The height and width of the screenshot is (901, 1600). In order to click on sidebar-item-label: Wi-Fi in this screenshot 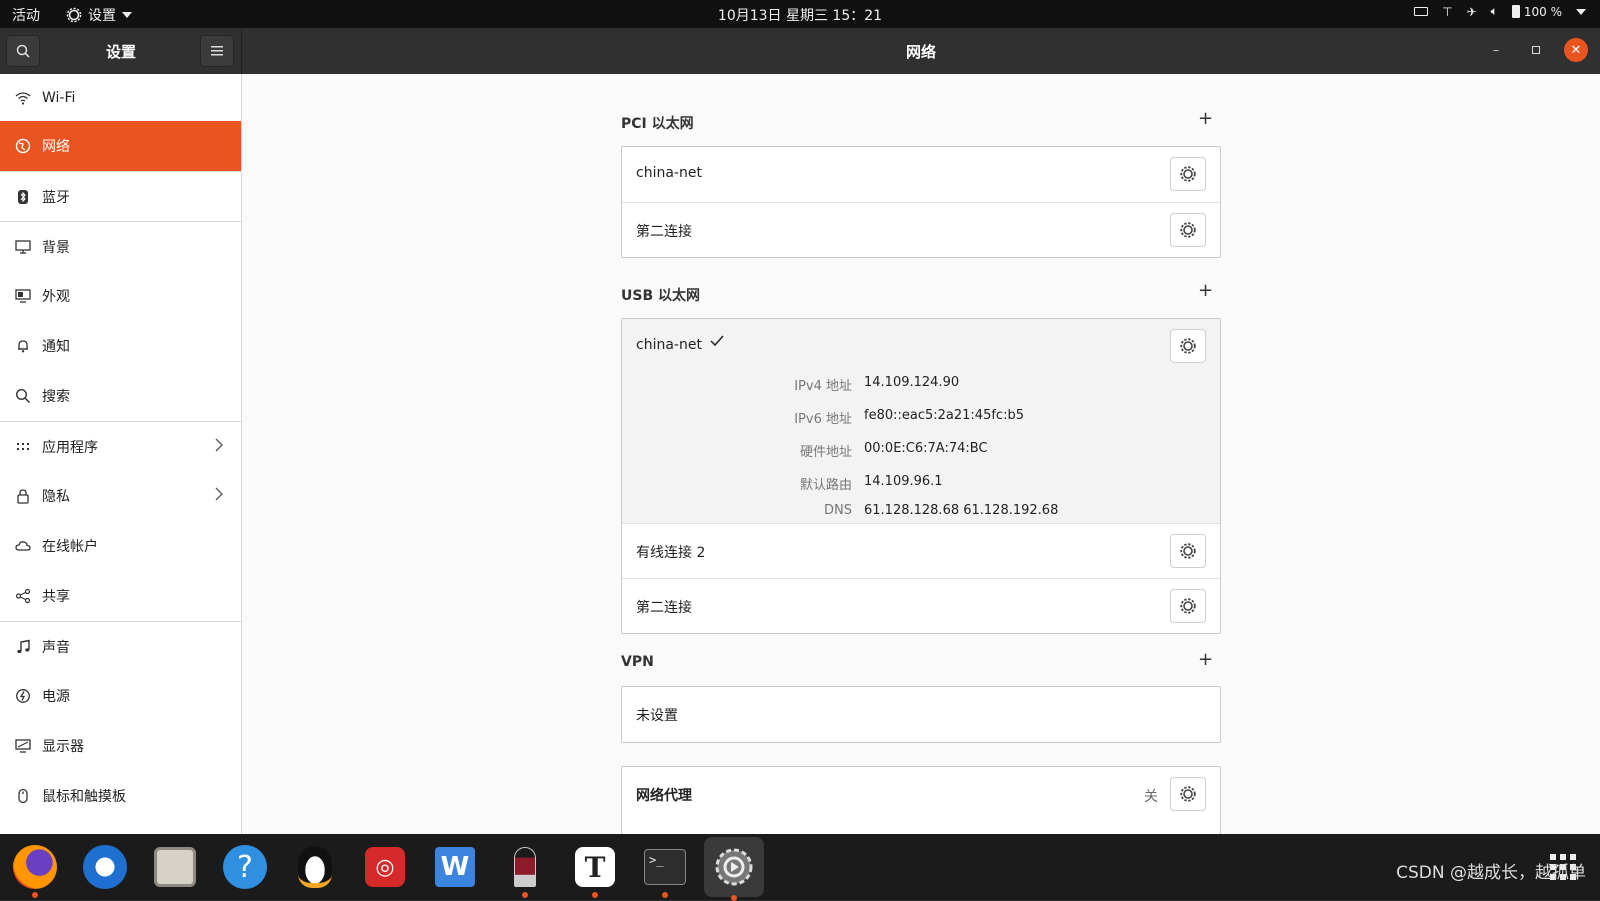, I will do `click(59, 97)`.